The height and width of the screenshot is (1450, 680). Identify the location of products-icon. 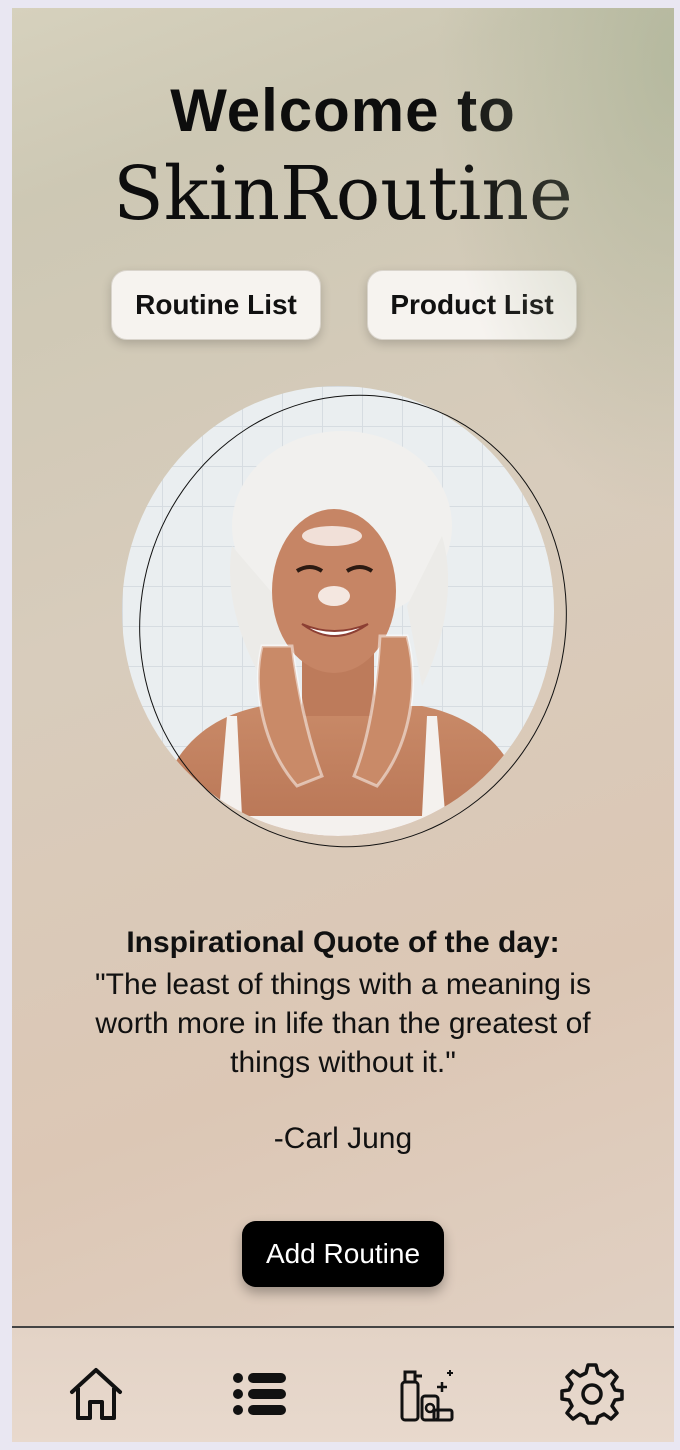
(427, 1396).